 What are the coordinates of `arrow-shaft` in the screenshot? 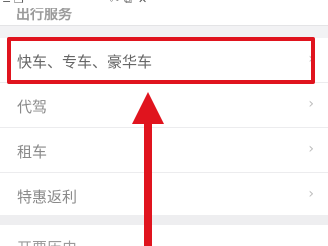 It's located at (148, 183).